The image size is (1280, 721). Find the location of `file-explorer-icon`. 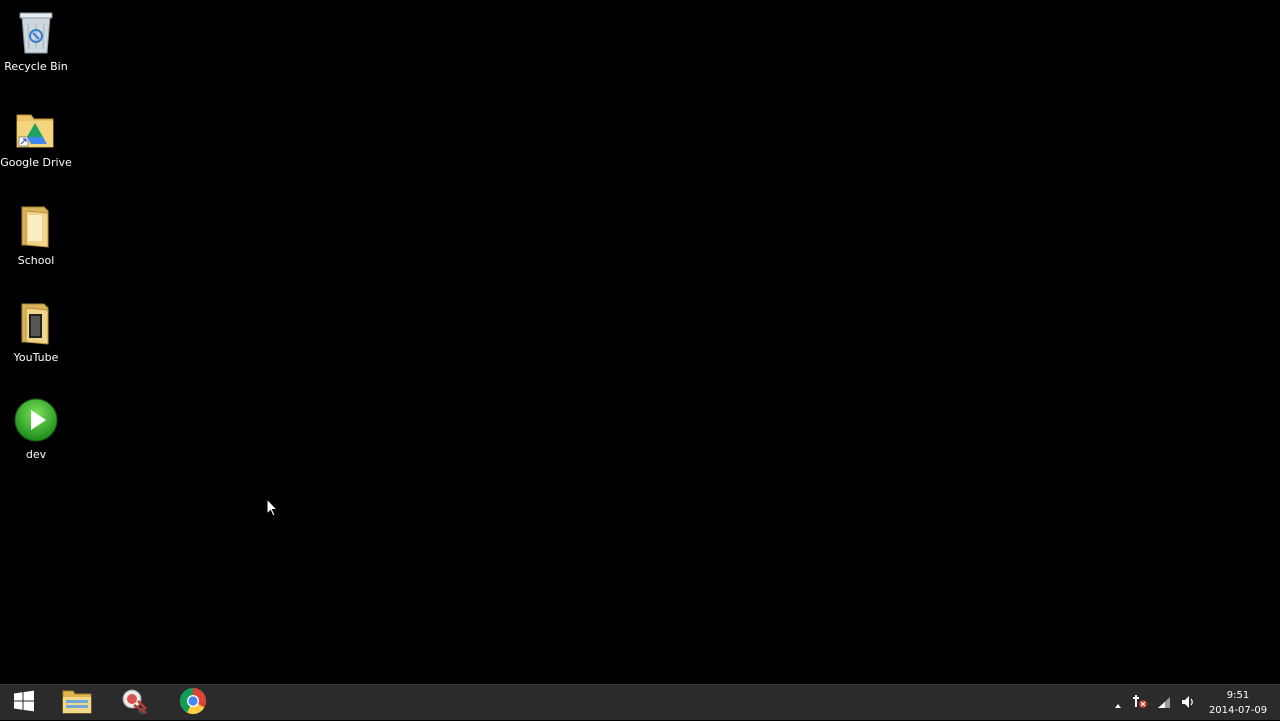

file-explorer-icon is located at coordinates (77, 703).